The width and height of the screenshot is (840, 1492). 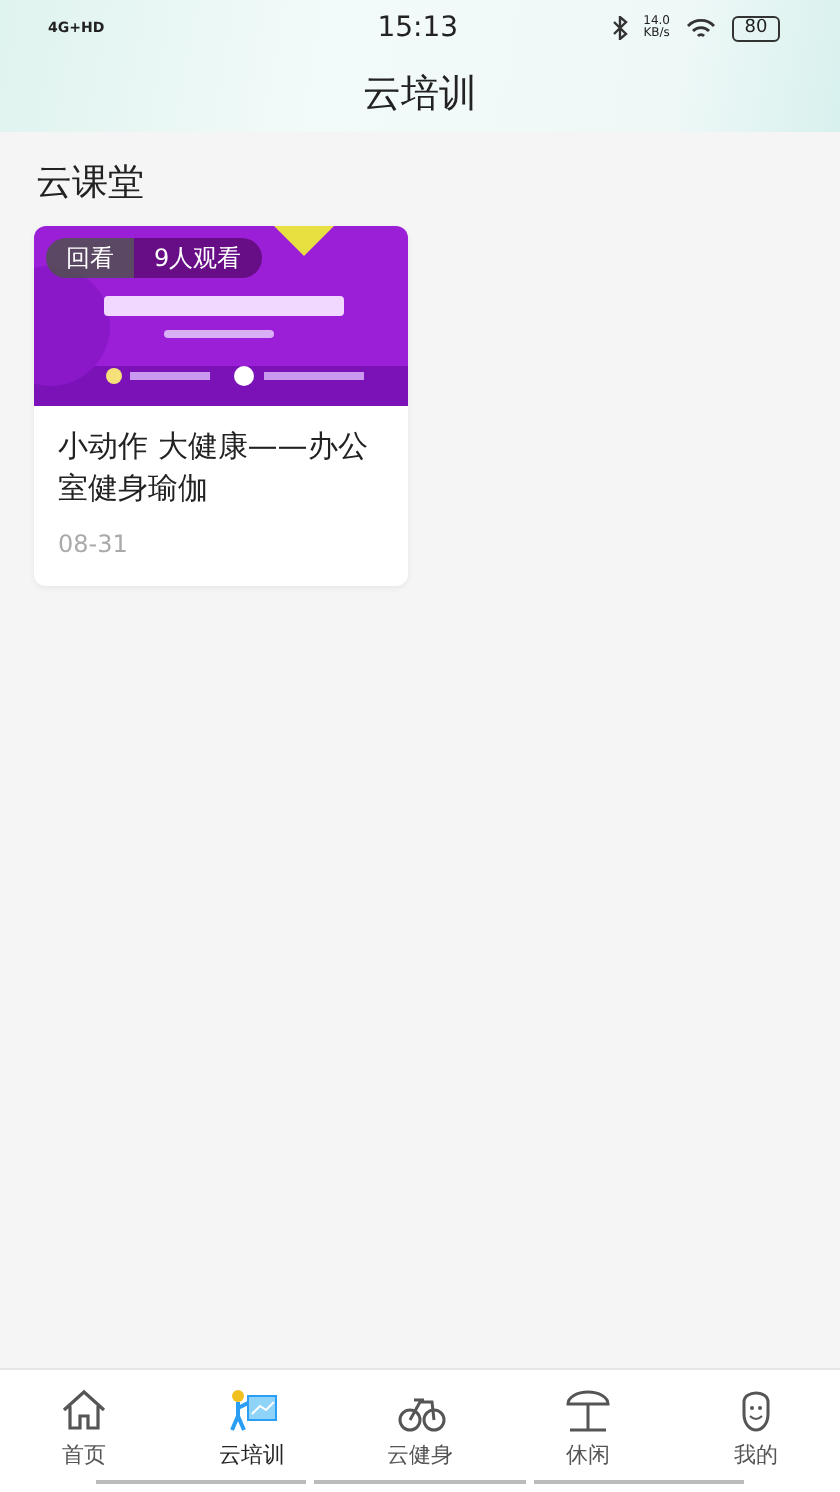 I want to click on course-title: 小动作 大健康——办公室健身瑜伽, so click(x=213, y=468).